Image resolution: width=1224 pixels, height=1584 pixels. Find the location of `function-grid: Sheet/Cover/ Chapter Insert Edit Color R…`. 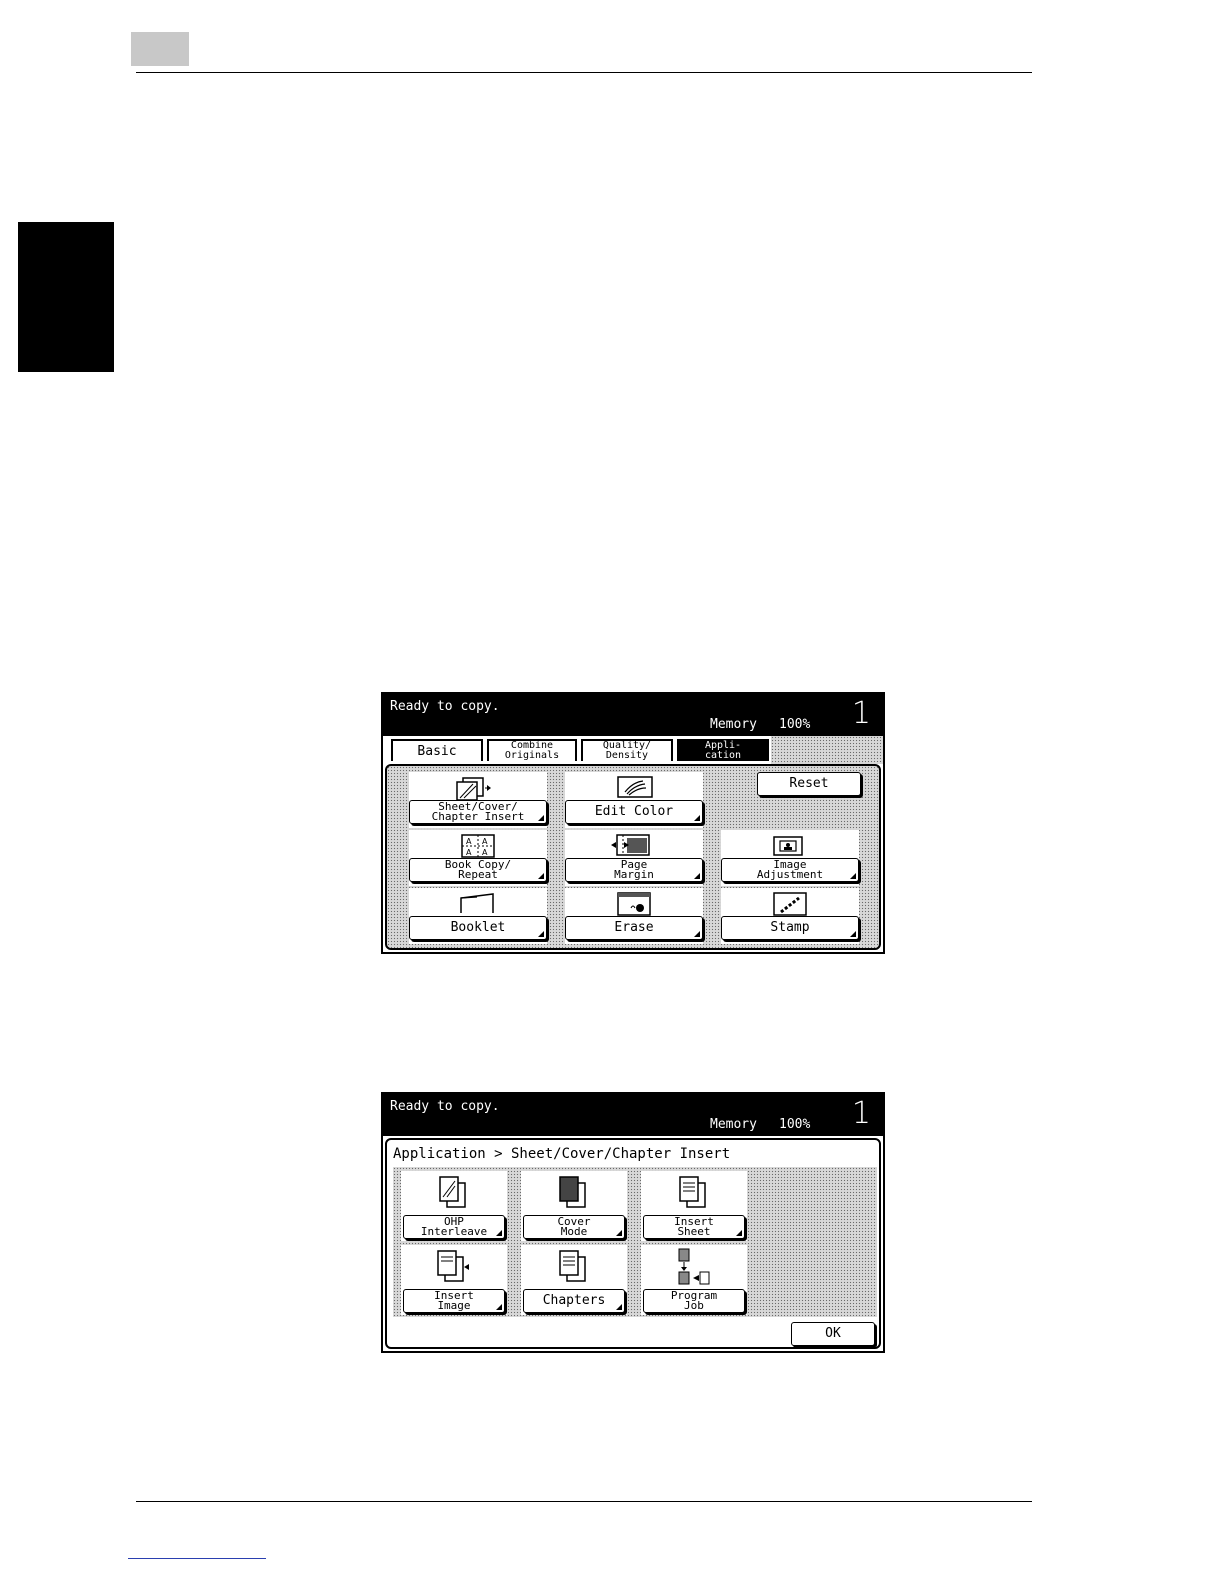

function-grid: Sheet/Cover/ Chapter Insert Edit Color R… is located at coordinates (633, 857).